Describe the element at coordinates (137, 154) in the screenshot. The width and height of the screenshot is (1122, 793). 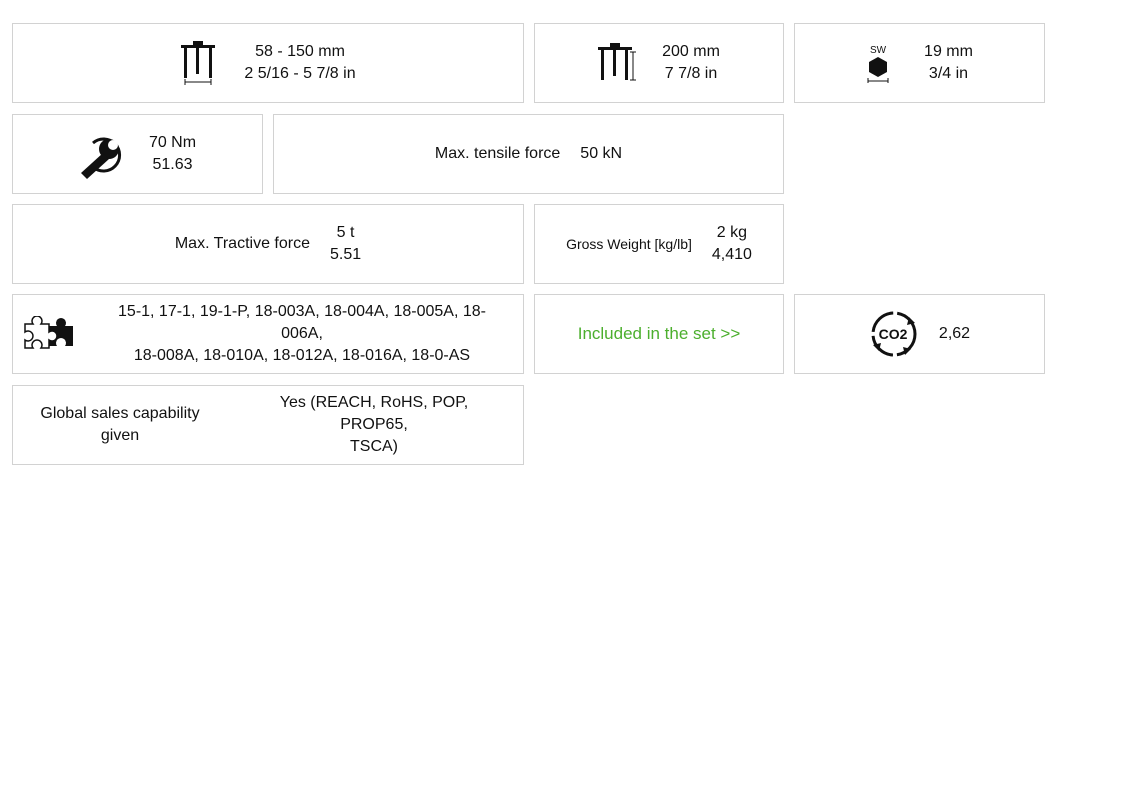
I see `torque-card: 70 Nm 51.63` at that location.